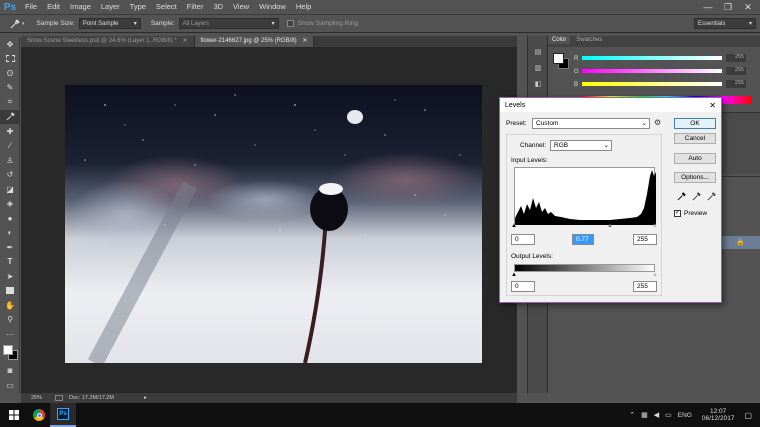 This screenshot has width=760, height=427. I want to click on preview-checkbox: ✓, so click(677, 213).